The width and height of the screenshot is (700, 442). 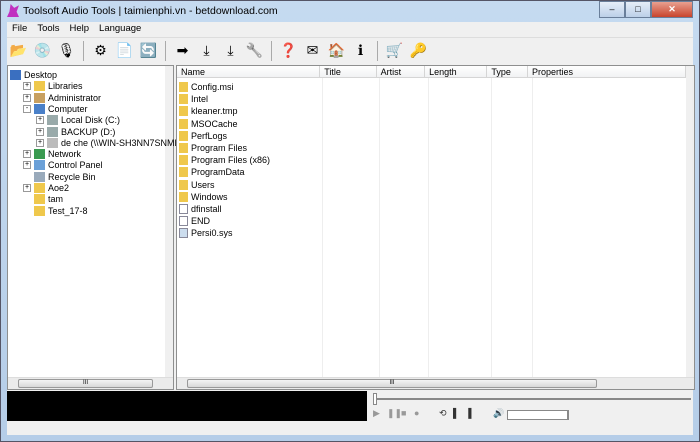 I want to click on info-icon: ℹ, so click(x=360, y=50).